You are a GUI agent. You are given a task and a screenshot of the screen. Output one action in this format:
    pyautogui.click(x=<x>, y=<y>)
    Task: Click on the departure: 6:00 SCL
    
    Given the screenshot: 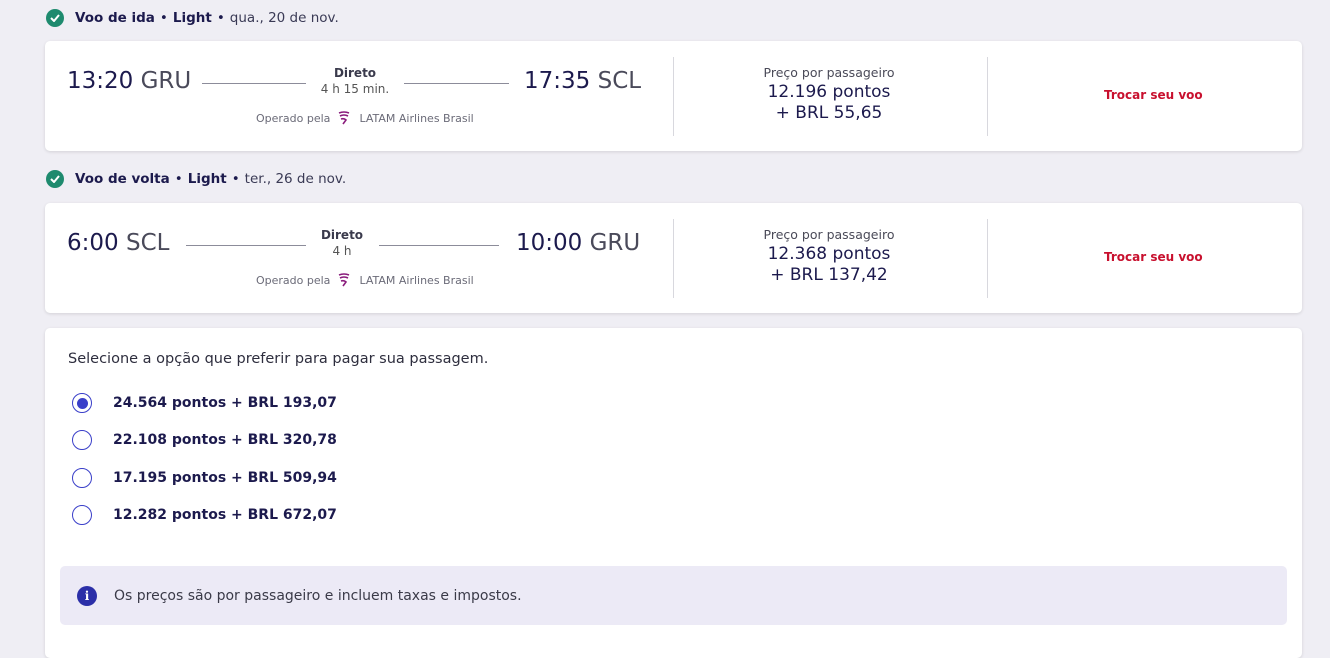 What is the action you would take?
    pyautogui.click(x=118, y=243)
    